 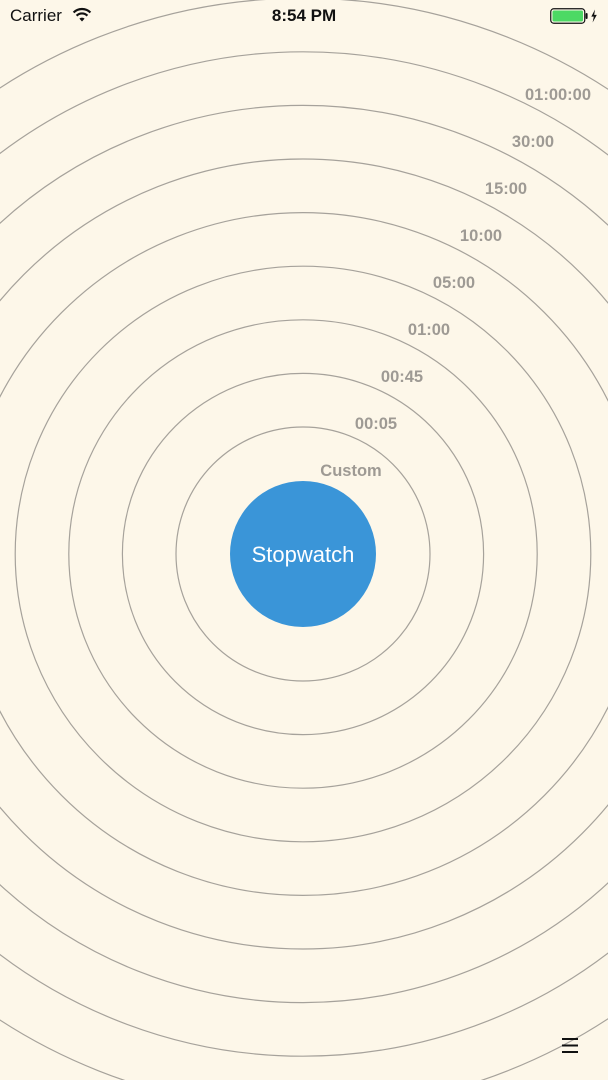 What do you see at coordinates (558, 95) in the screenshot?
I see `ring-label: 01:00:00` at bounding box center [558, 95].